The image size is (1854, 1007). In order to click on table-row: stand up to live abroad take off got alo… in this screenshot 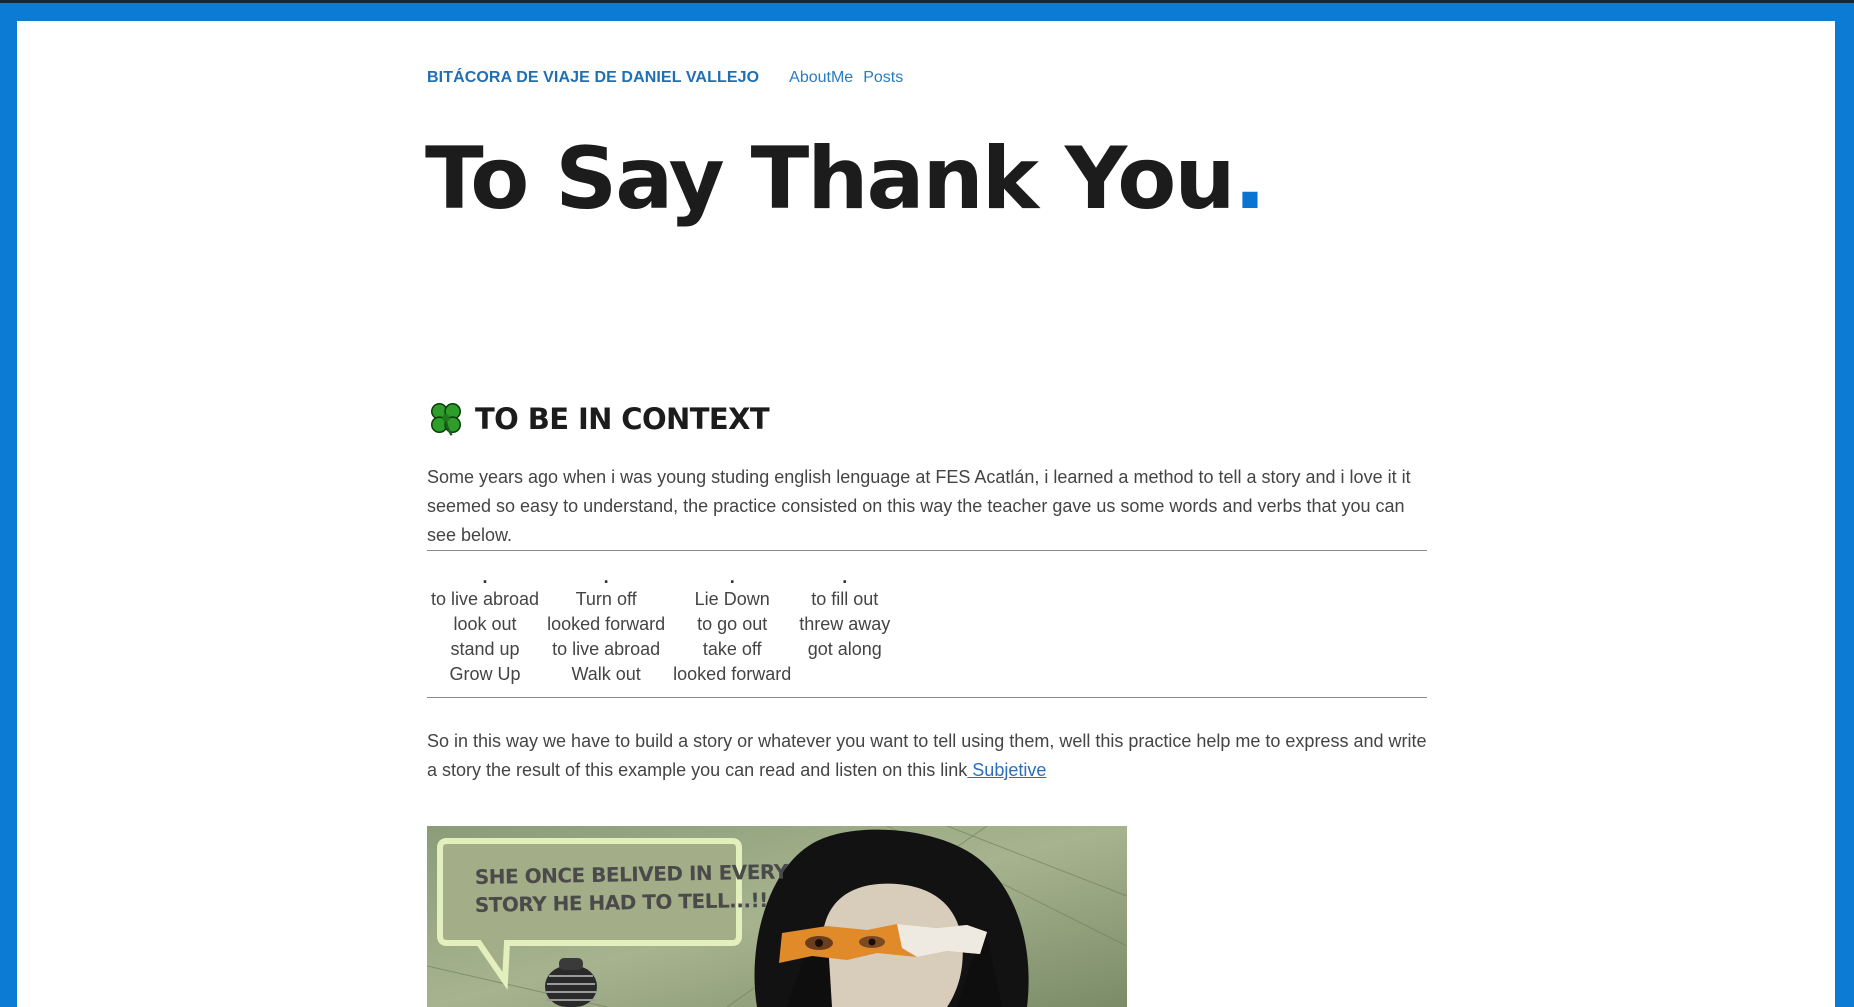, I will do `click(660, 649)`.